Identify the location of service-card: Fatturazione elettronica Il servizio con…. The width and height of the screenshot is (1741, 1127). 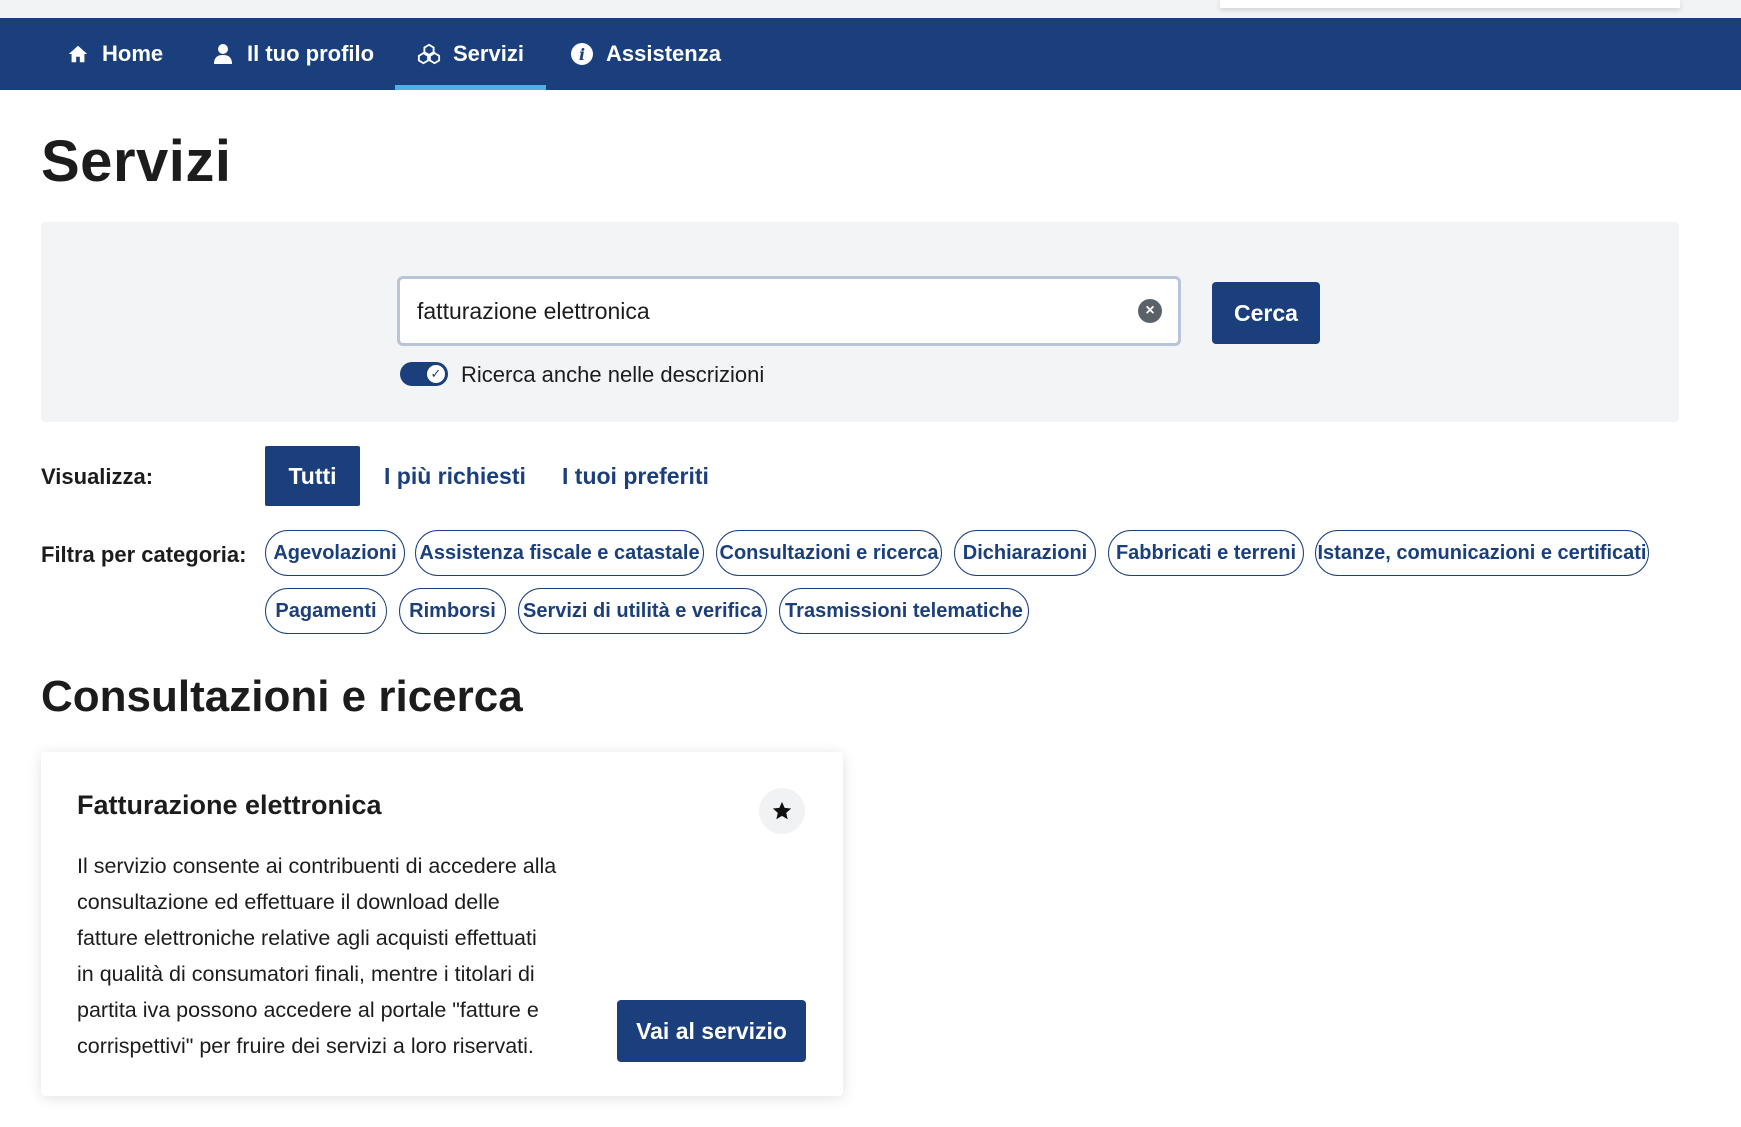
(442, 924).